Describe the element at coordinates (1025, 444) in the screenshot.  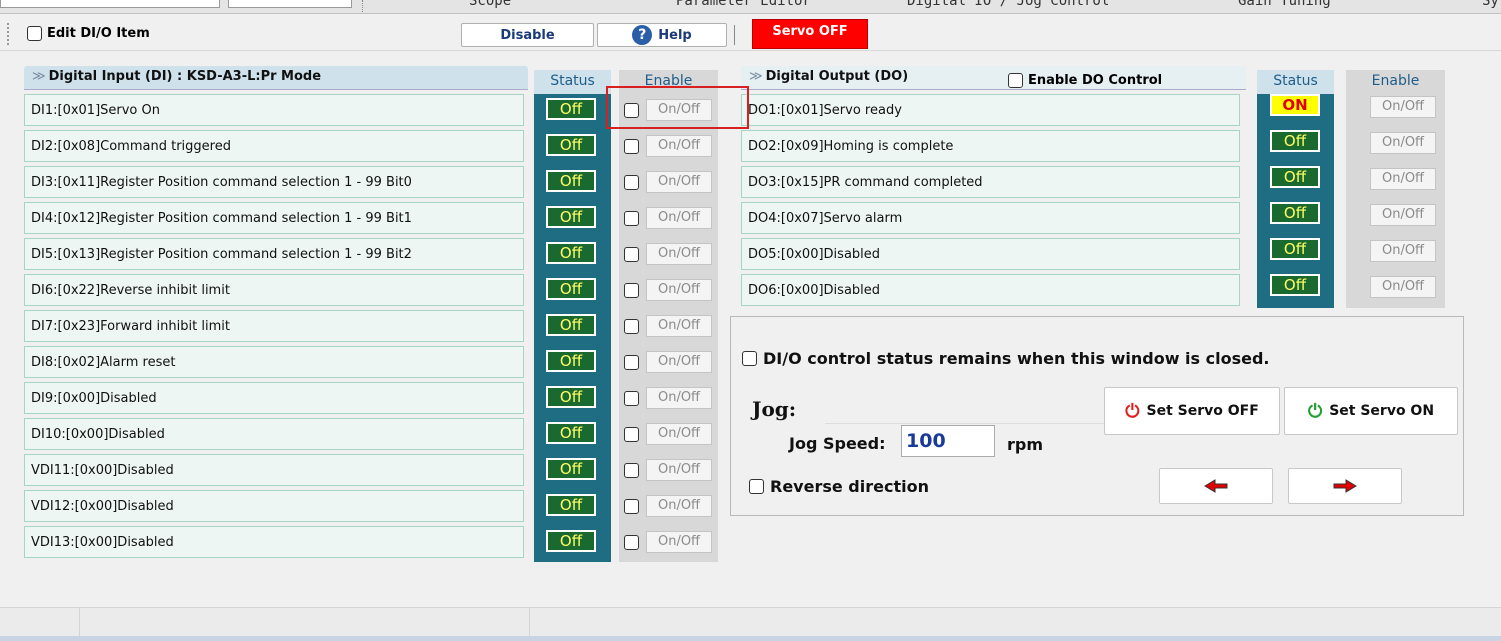
I see `jog-unit: rpm` at that location.